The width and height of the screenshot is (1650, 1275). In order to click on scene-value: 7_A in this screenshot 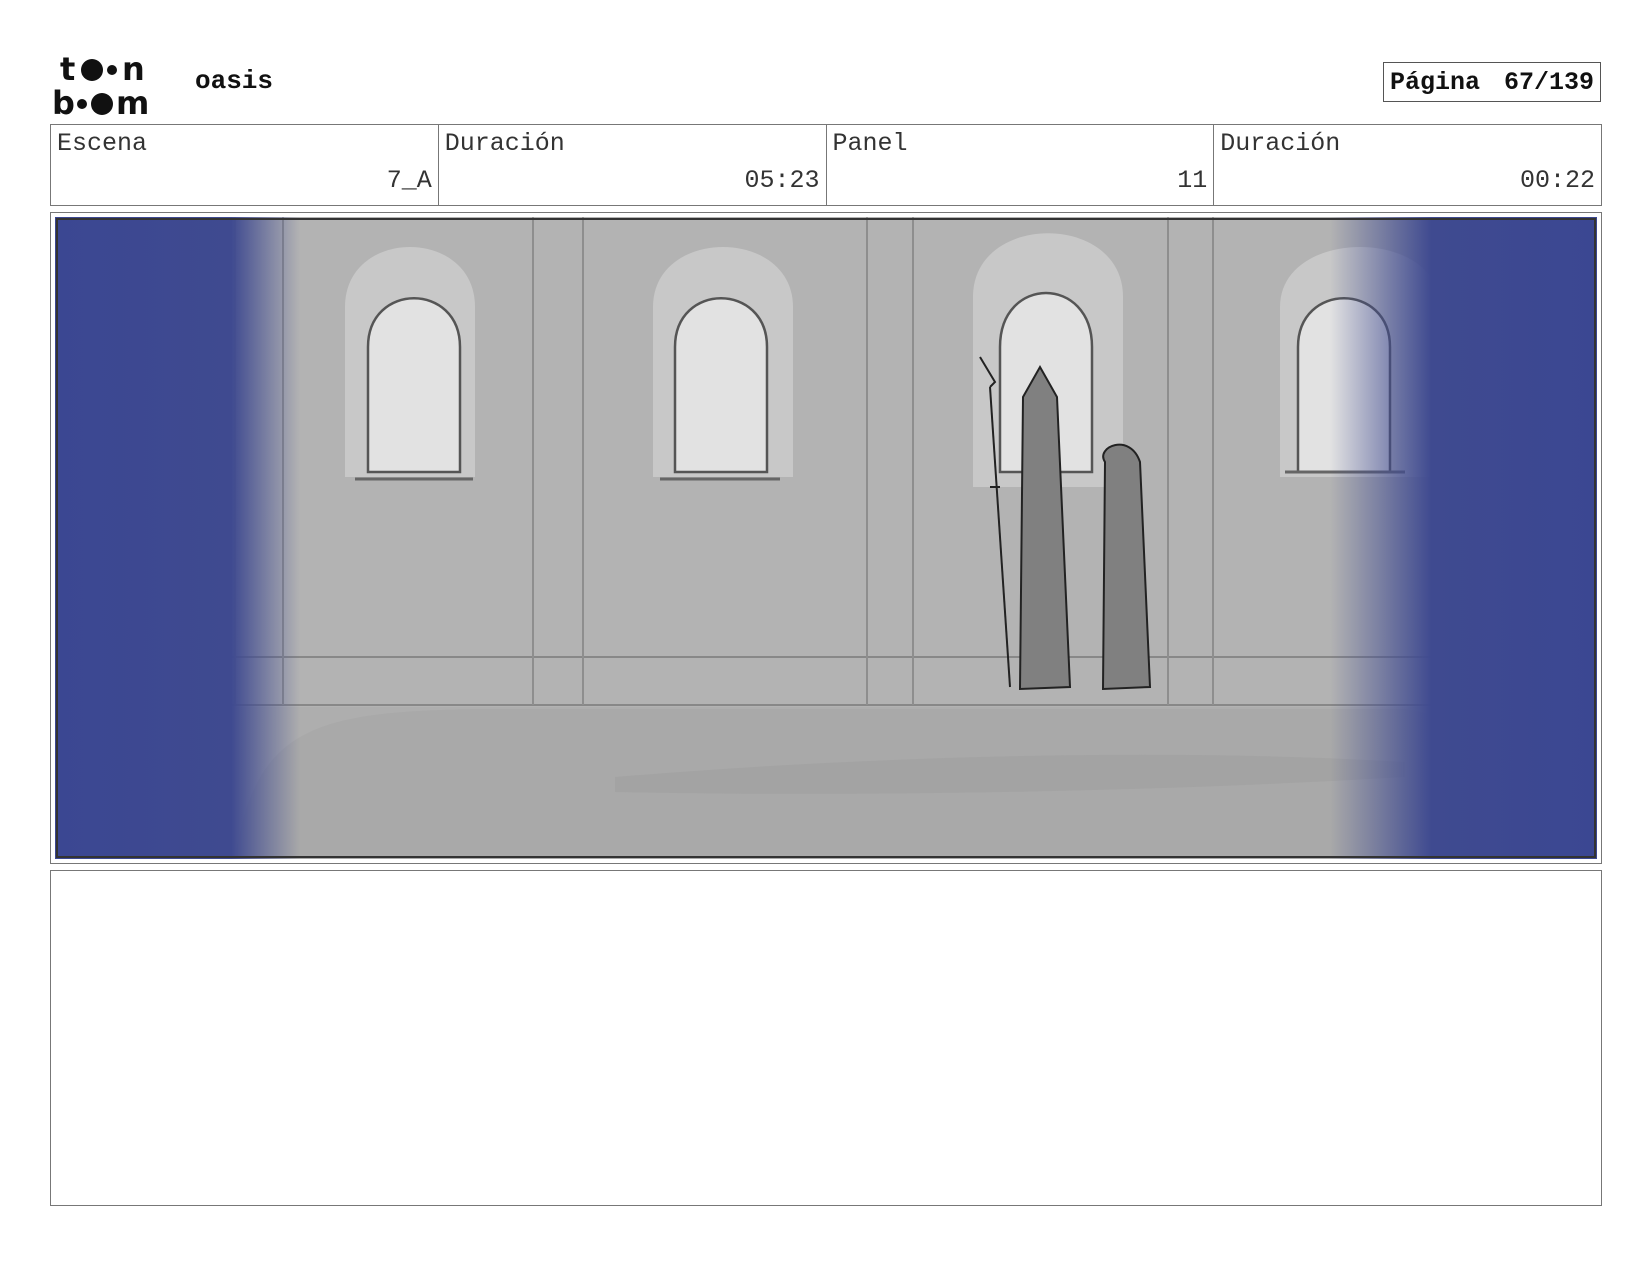, I will do `click(409, 180)`.